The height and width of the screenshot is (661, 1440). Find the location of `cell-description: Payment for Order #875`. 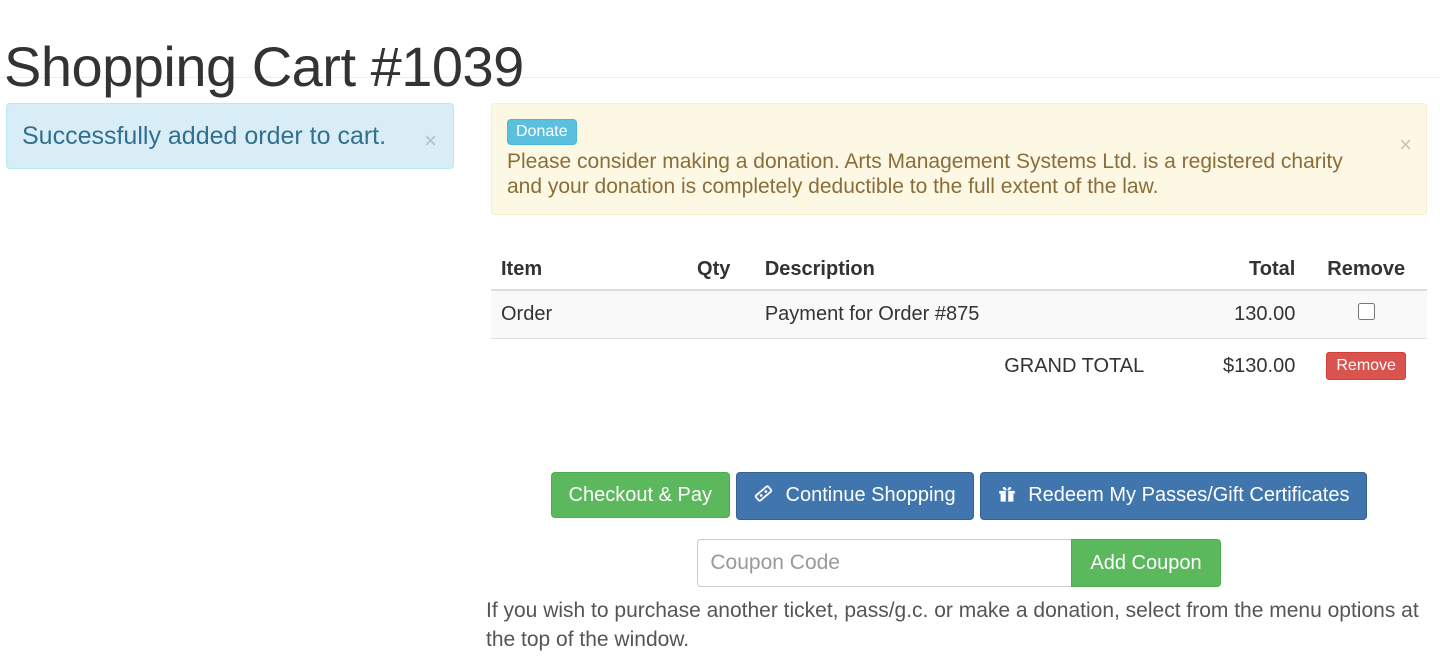

cell-description: Payment for Order #875 is located at coordinates (874, 314).